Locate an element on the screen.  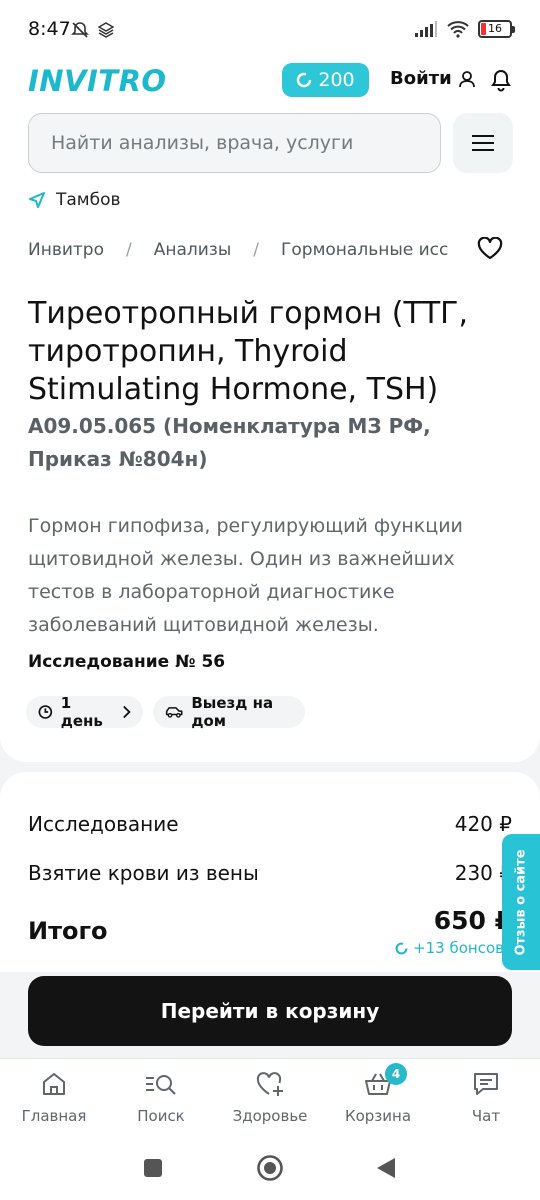
study-number: Исследование № 56 is located at coordinates (127, 662).